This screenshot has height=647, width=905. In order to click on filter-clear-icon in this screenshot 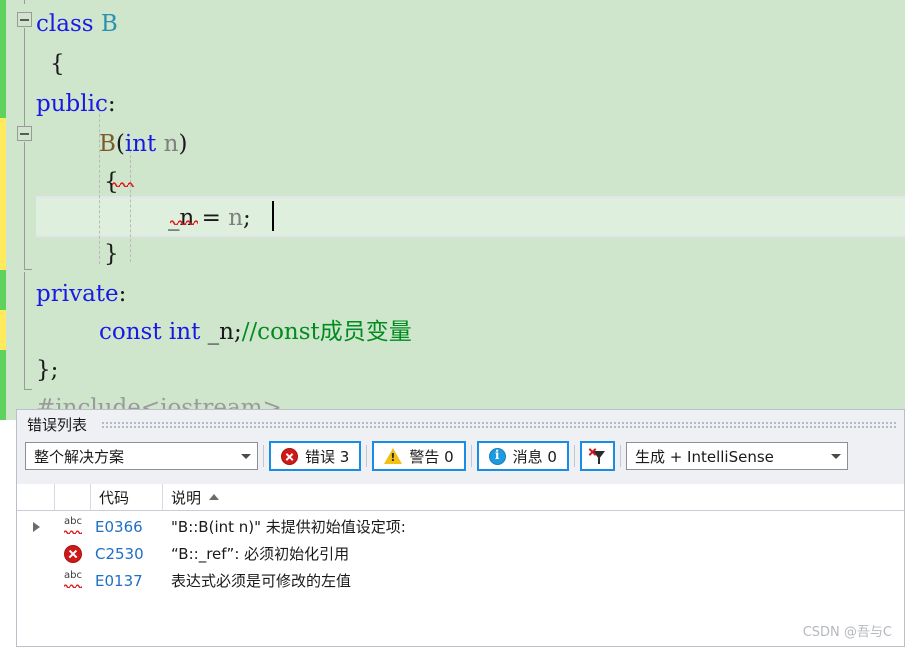, I will do `click(597, 456)`.